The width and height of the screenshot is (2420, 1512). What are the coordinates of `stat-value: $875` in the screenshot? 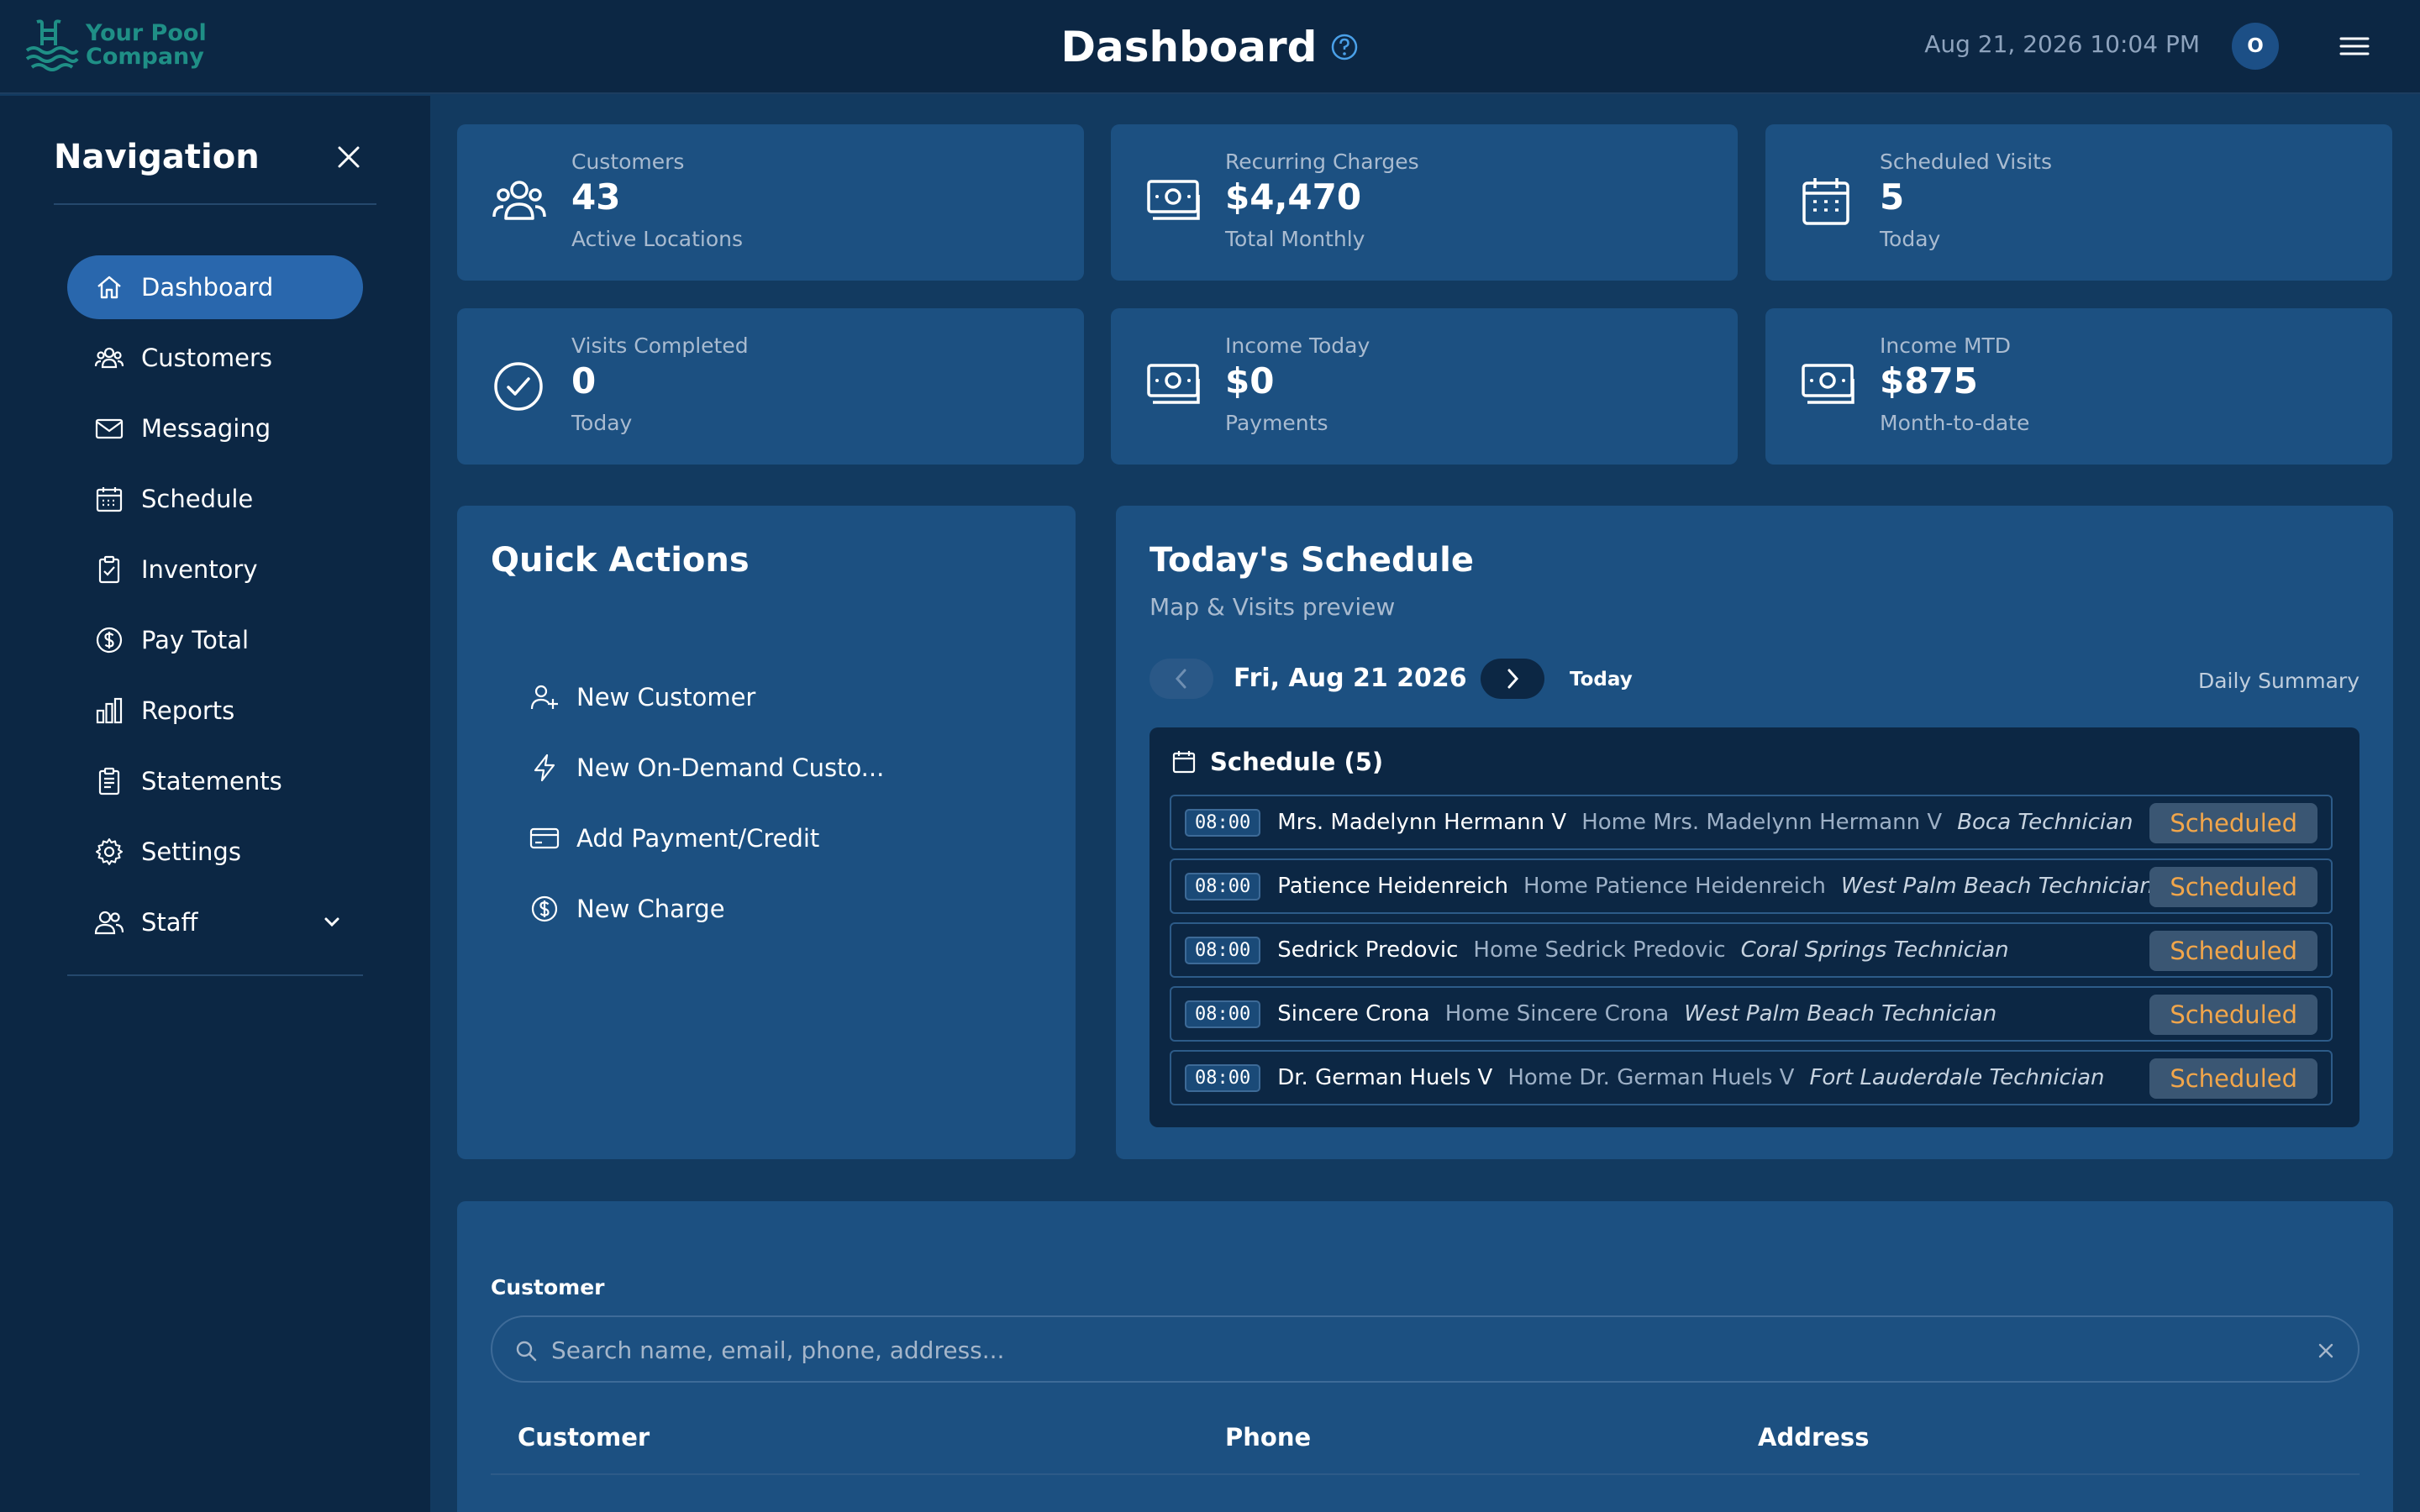 It's located at (1929, 381).